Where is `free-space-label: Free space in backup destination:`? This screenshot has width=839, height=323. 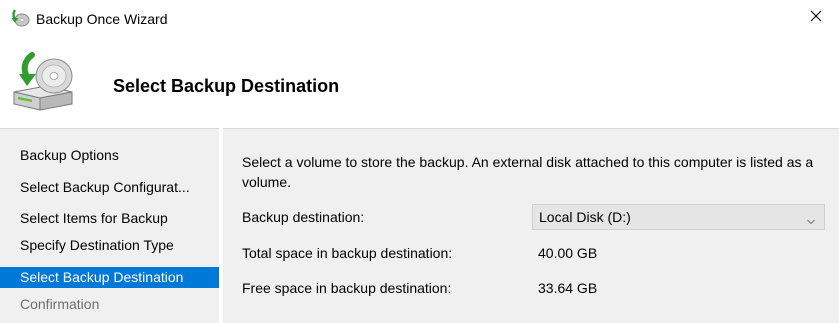 free-space-label: Free space in backup destination: is located at coordinates (347, 288).